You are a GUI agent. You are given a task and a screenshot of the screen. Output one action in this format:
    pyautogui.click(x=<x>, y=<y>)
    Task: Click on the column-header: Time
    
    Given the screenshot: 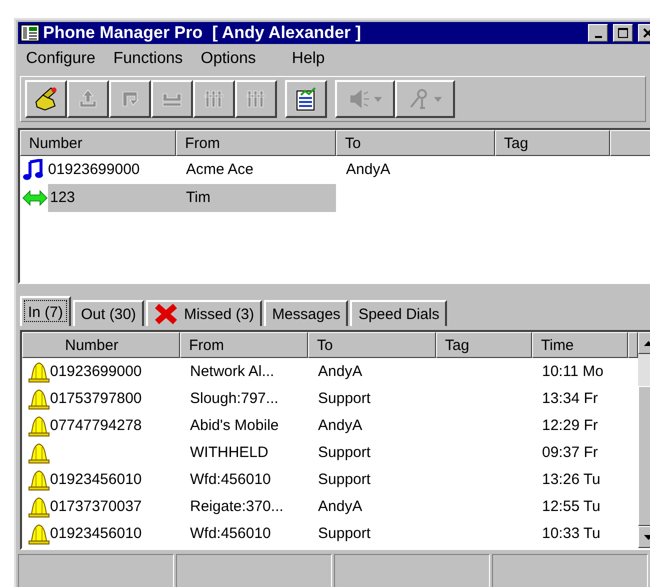 What is the action you would take?
    pyautogui.click(x=580, y=345)
    